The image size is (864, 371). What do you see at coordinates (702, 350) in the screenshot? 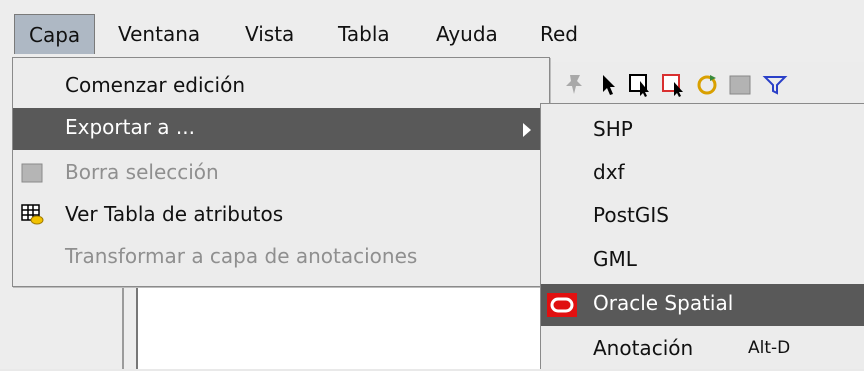
I see `submenu-item-anotacion: Anotación Alt-D` at bounding box center [702, 350].